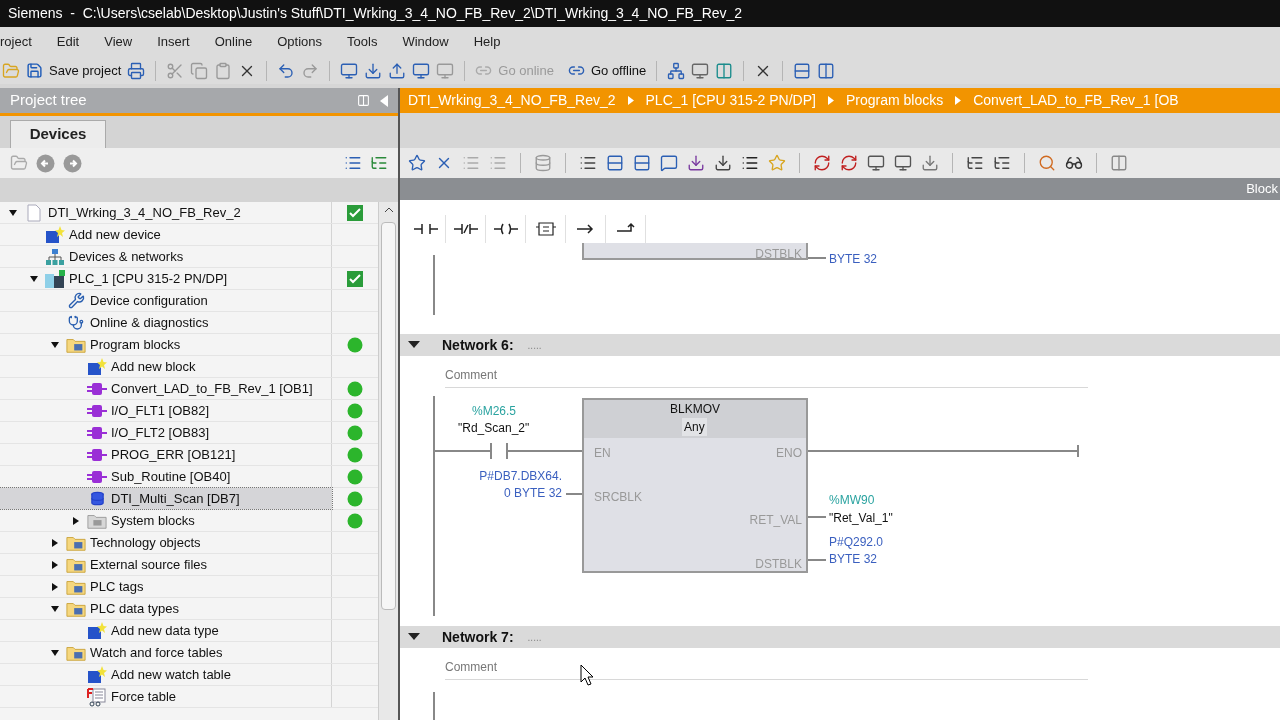  I want to click on list-view-icon, so click(353, 163).